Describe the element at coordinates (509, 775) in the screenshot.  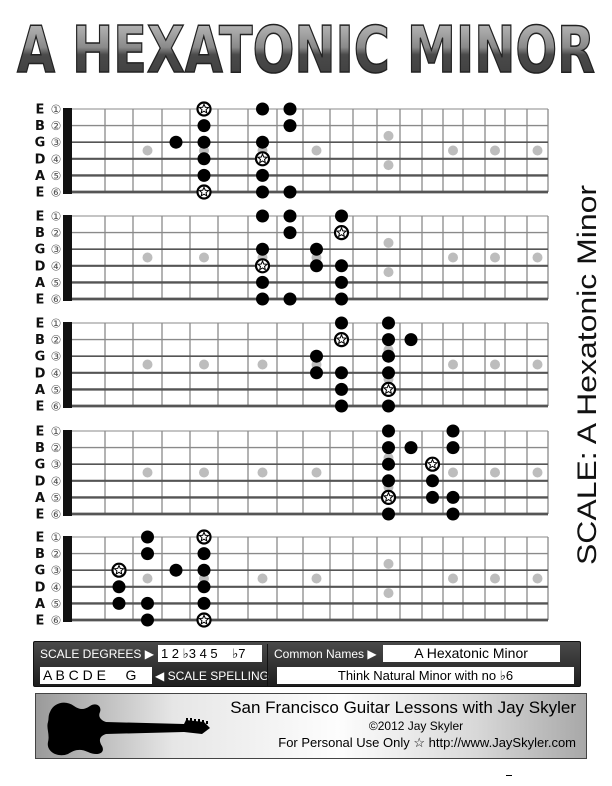
I see `page-mark` at that location.